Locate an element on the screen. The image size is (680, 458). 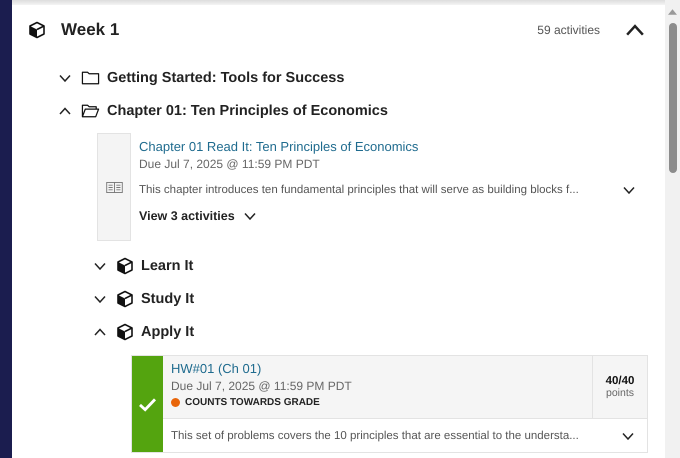
section-title: Study It is located at coordinates (167, 298).